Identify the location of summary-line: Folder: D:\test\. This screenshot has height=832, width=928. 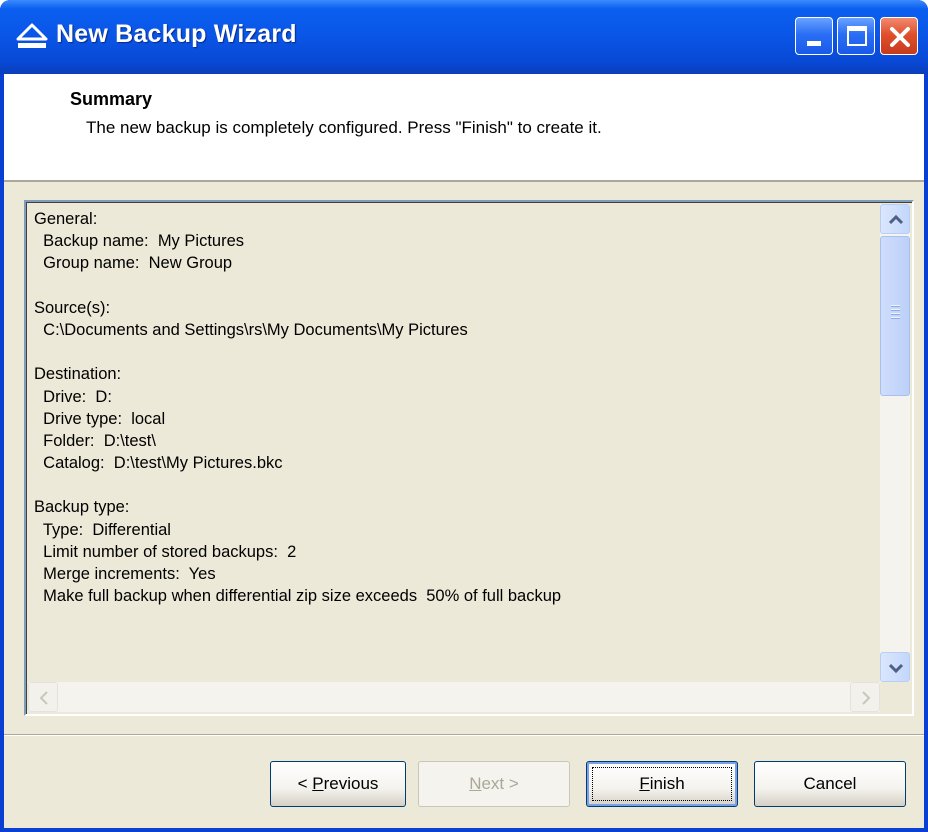
(95, 440).